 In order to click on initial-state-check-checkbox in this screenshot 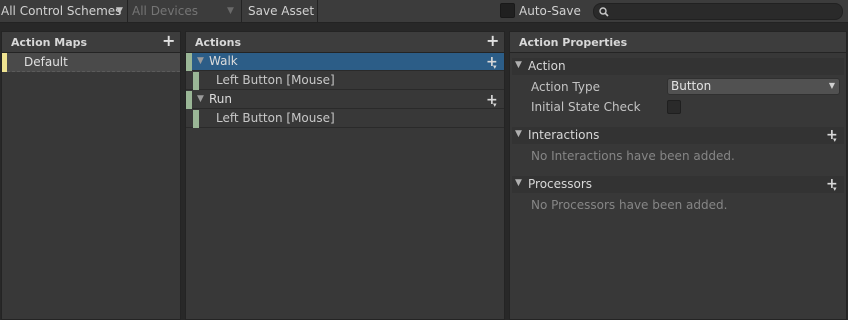, I will do `click(674, 107)`.